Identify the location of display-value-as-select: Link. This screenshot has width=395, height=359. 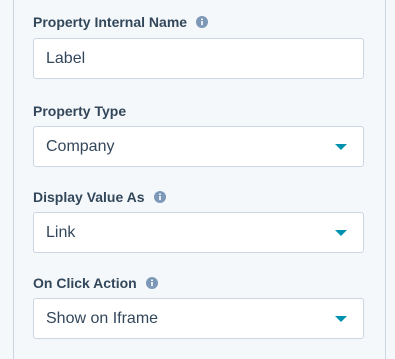
(198, 232).